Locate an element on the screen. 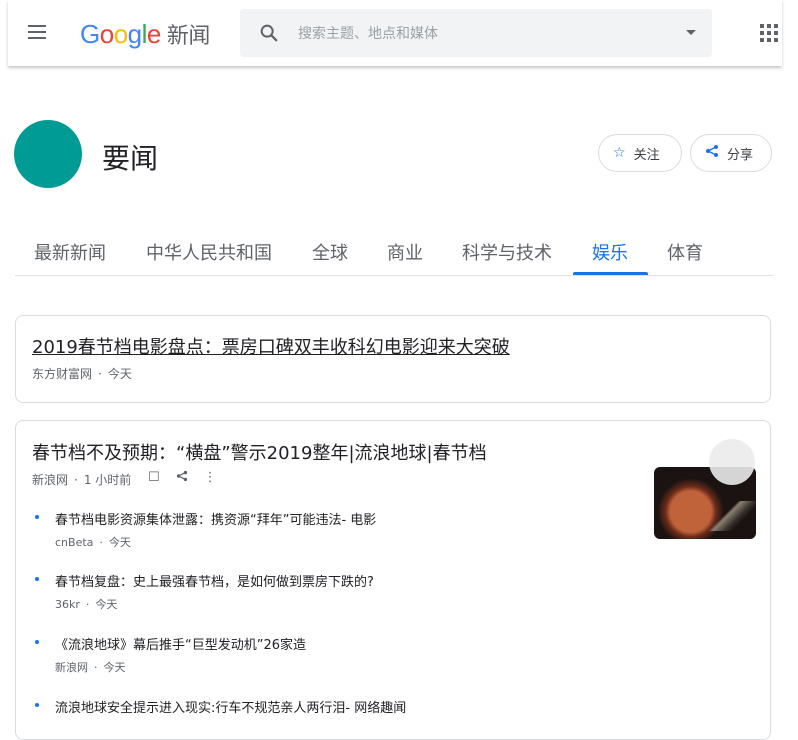 This screenshot has width=798, height=740. search-input is located at coordinates (478, 34).